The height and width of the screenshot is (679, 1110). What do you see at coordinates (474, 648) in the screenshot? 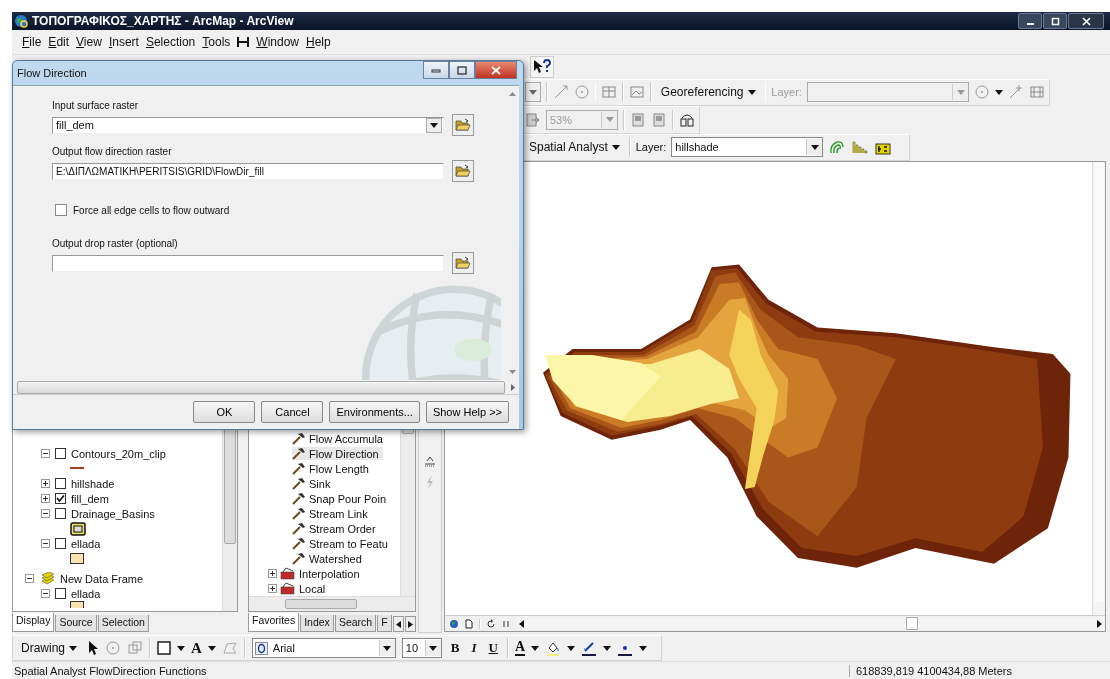
I see `italic-button: I` at bounding box center [474, 648].